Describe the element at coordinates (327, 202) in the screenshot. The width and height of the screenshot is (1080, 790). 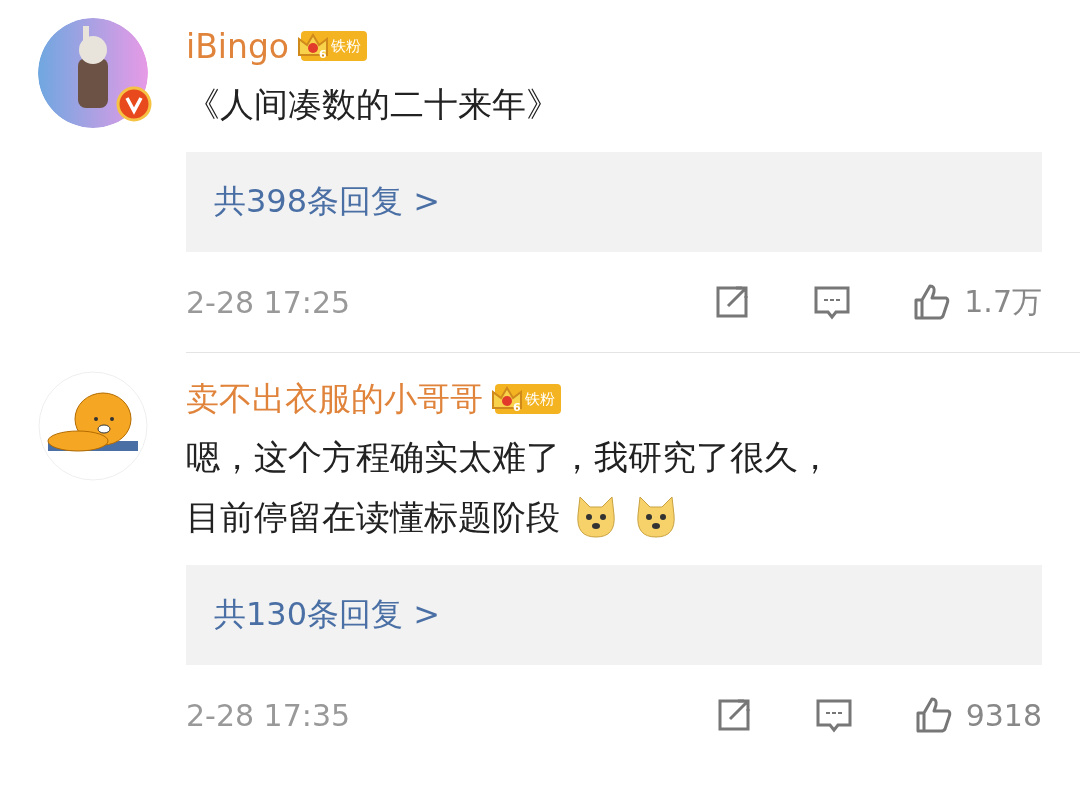
I see `replies-link: 共398条回复 >` at that location.